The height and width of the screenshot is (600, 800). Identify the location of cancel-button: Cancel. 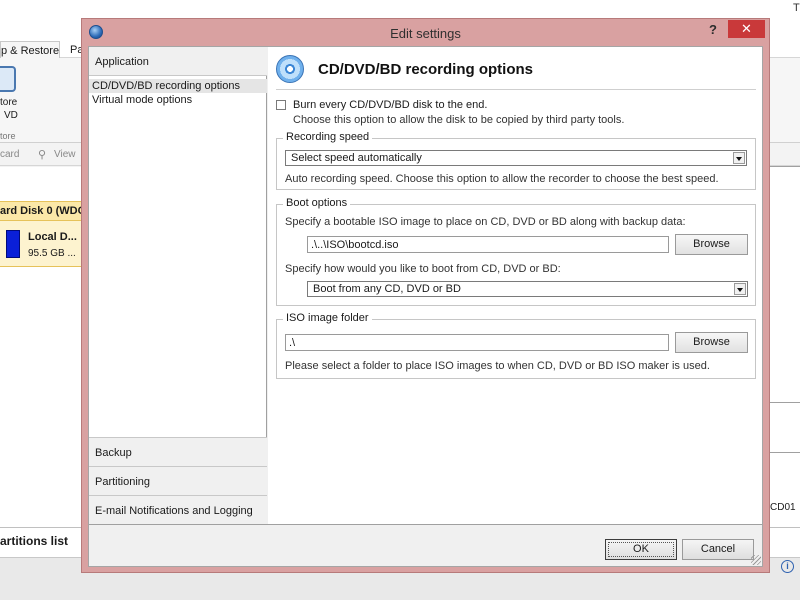
(718, 549).